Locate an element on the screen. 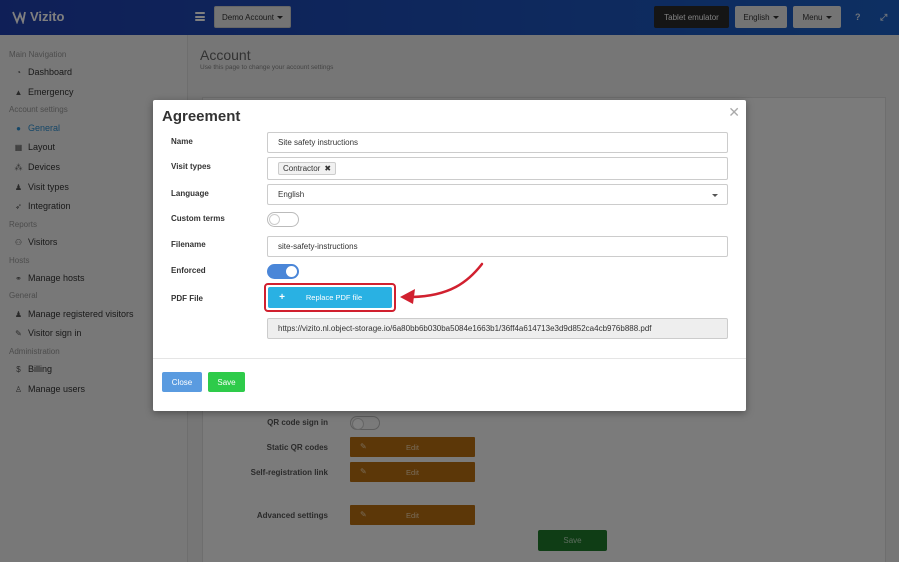  close-button: Close is located at coordinates (182, 382).